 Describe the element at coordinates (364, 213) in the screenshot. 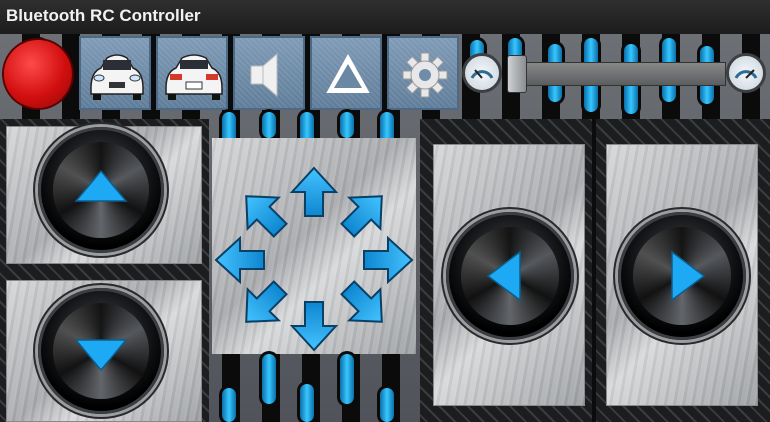

I see `arrow-up-right-icon` at that location.